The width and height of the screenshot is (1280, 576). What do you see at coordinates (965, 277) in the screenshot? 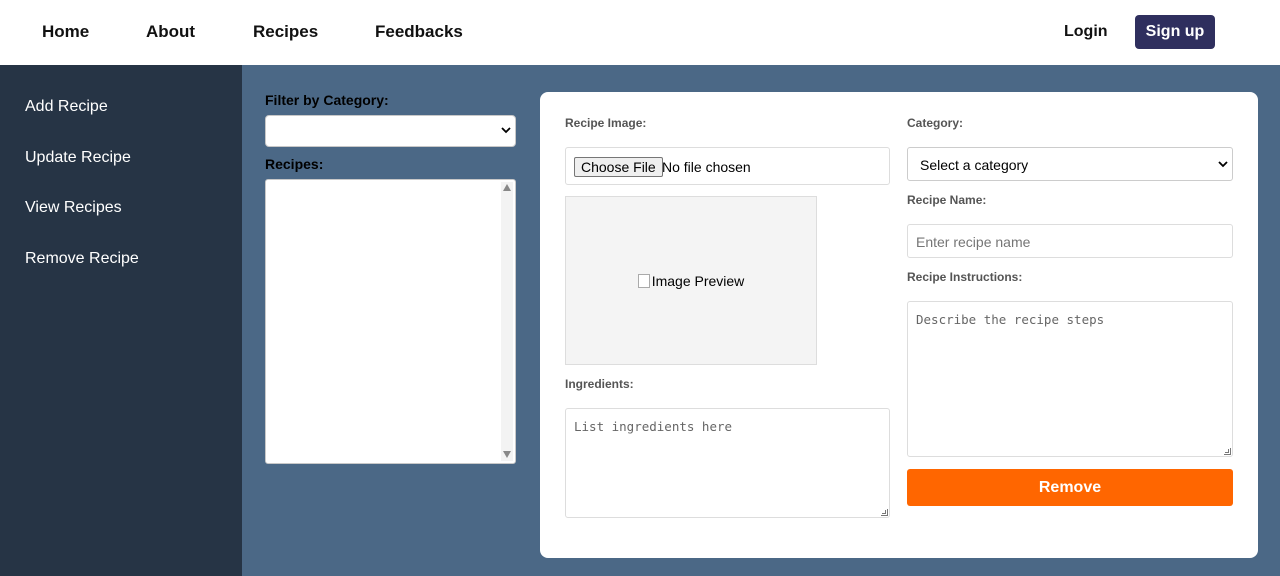
I see `recipe-instructions-label: Recipe Instructions:` at bounding box center [965, 277].